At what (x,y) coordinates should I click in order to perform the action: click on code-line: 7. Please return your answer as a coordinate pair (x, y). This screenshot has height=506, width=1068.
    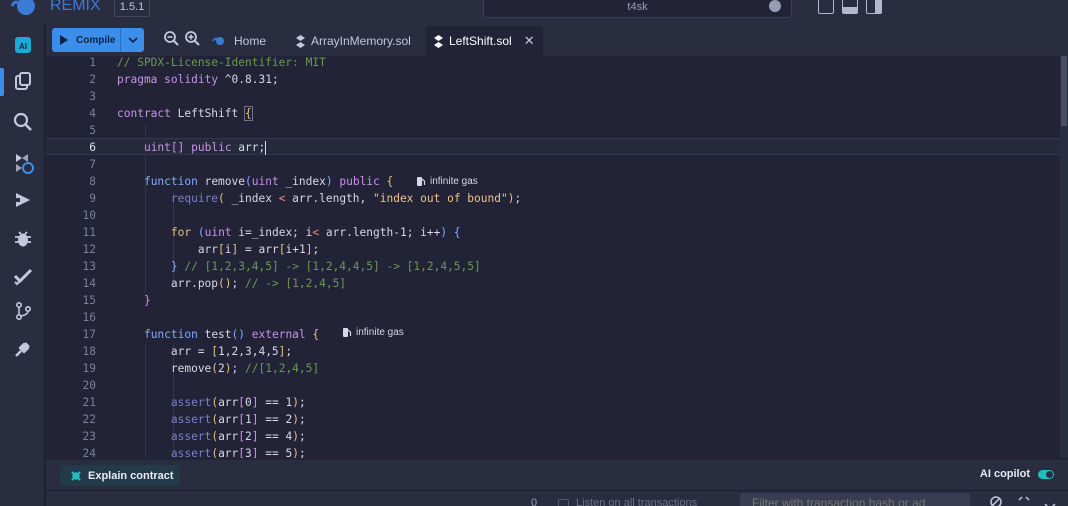
    Looking at the image, I should click on (92, 164).